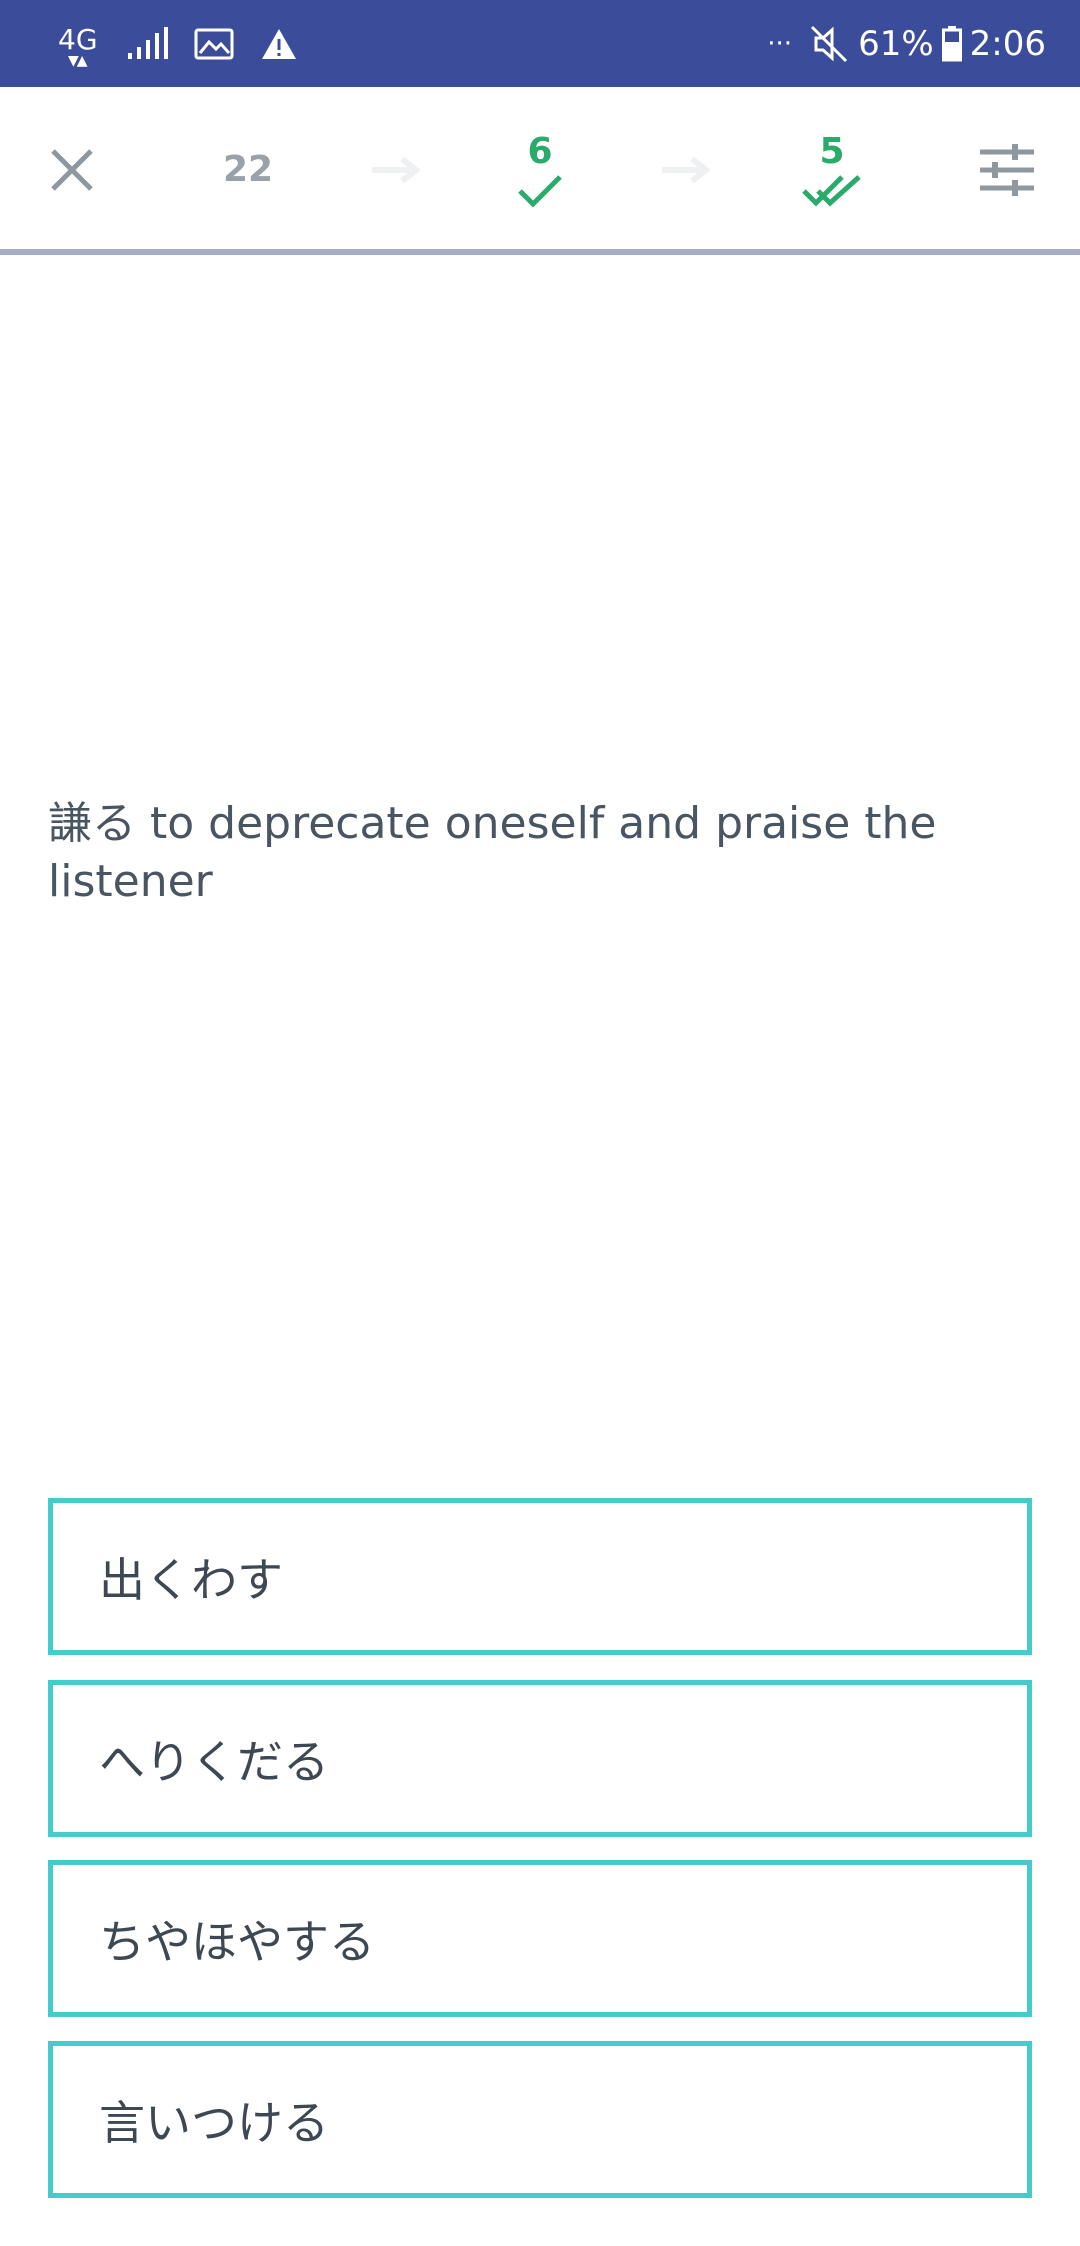  I want to click on settings-button, so click(1007, 169).